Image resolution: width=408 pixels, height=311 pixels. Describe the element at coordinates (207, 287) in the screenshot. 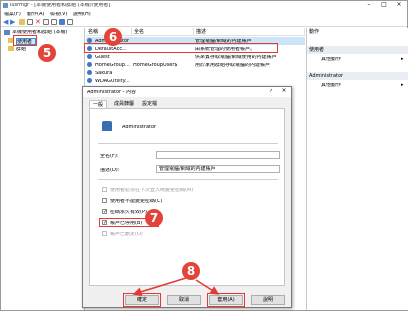

I see `arrow-to-apply` at that location.